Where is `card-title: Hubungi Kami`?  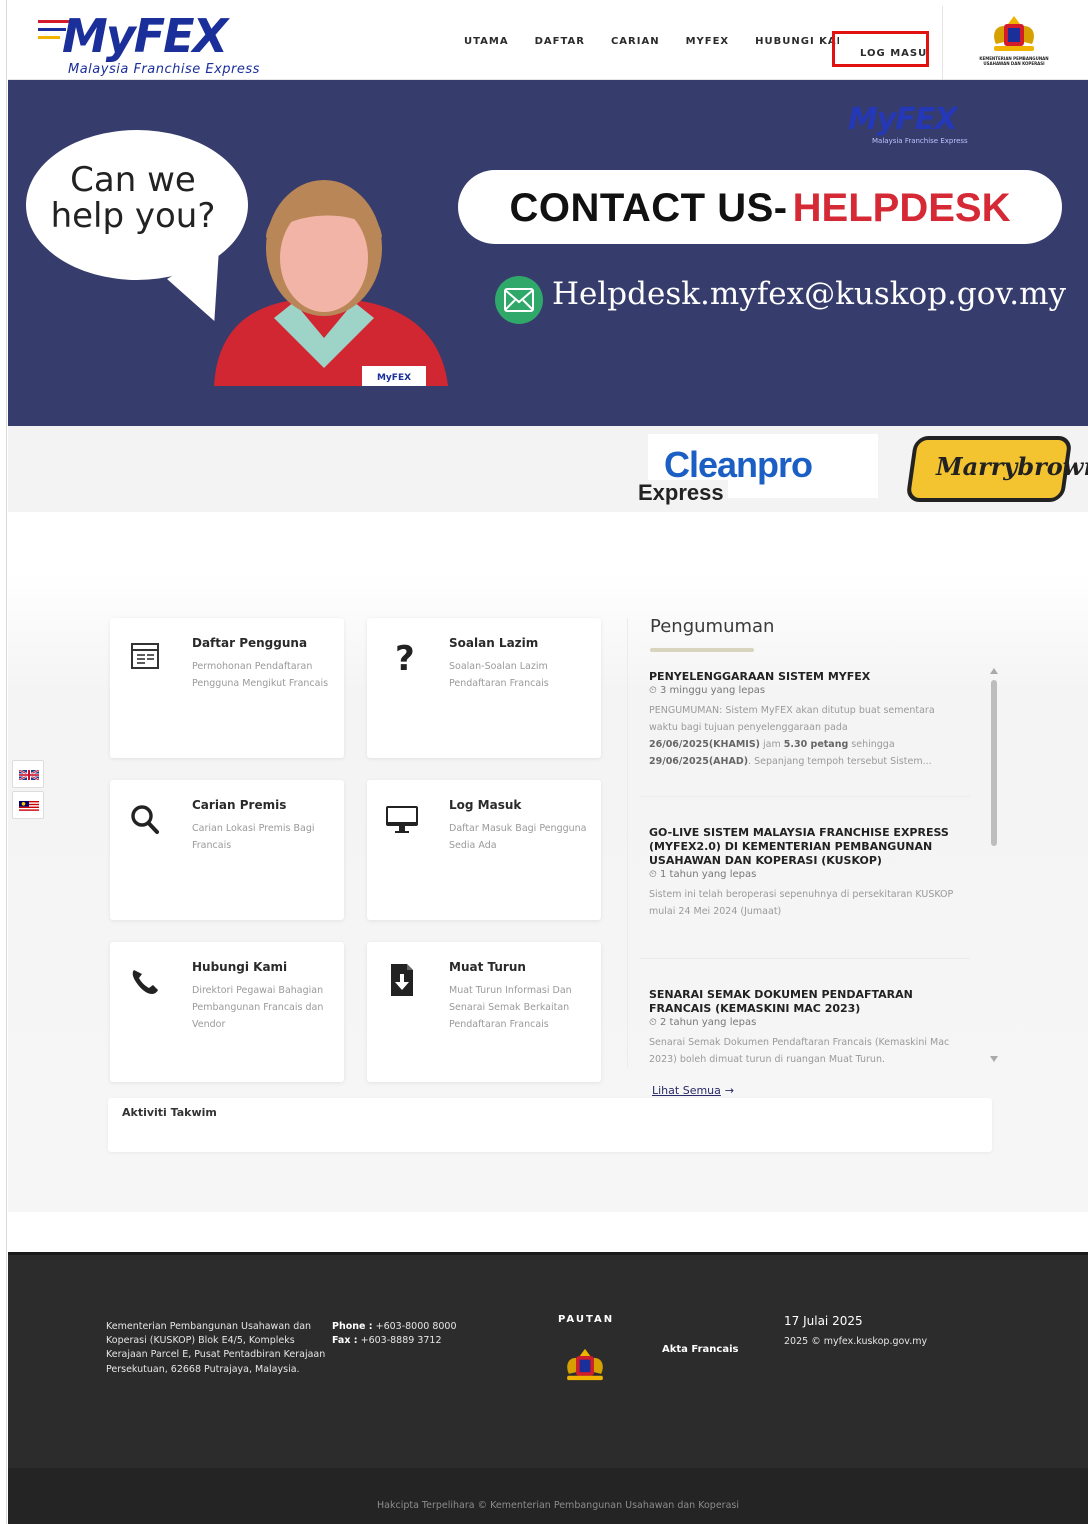
card-title: Hubungi Kami is located at coordinates (240, 967).